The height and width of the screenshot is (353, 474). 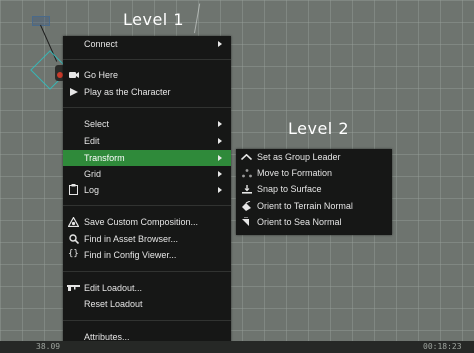 I want to click on status-left-value: 38.09, so click(x=48, y=346).